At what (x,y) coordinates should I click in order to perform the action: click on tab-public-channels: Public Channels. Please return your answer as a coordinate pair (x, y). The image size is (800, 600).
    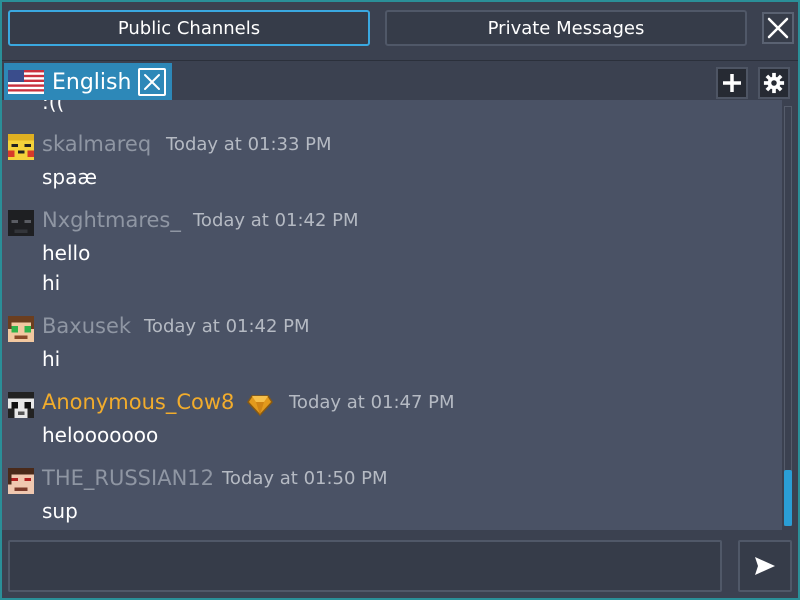
    Looking at the image, I should click on (189, 28).